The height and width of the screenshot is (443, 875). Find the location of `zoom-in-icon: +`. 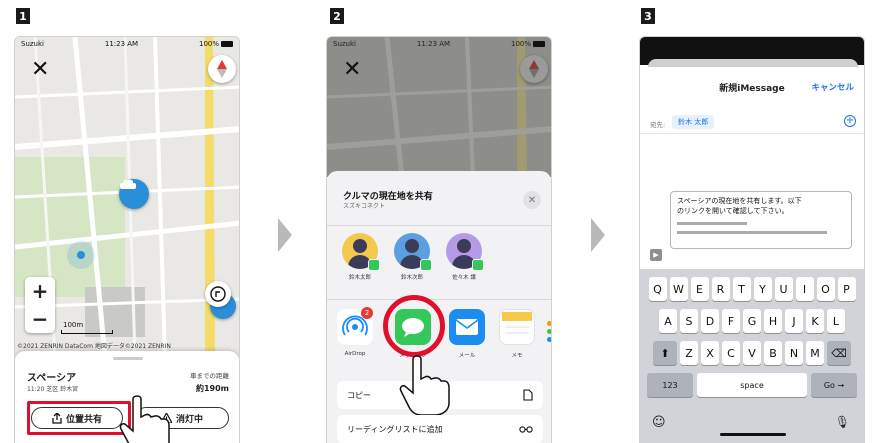

zoom-in-icon: + is located at coordinates (40, 291).